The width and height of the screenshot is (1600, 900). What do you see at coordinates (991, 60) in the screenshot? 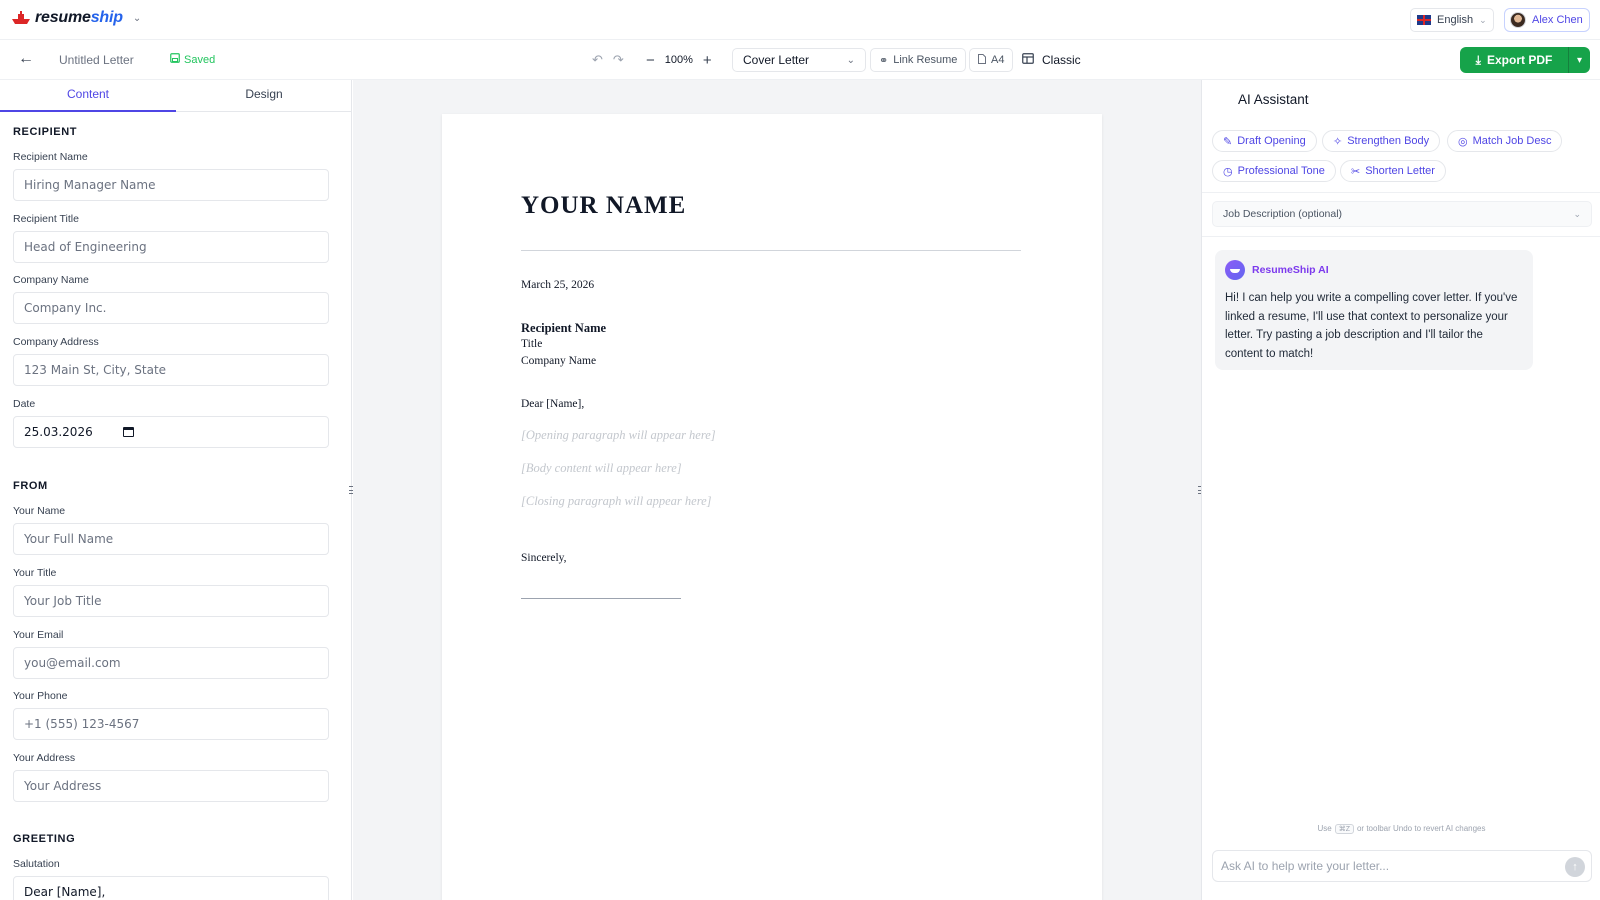
I see `paper-size-button: A4` at bounding box center [991, 60].